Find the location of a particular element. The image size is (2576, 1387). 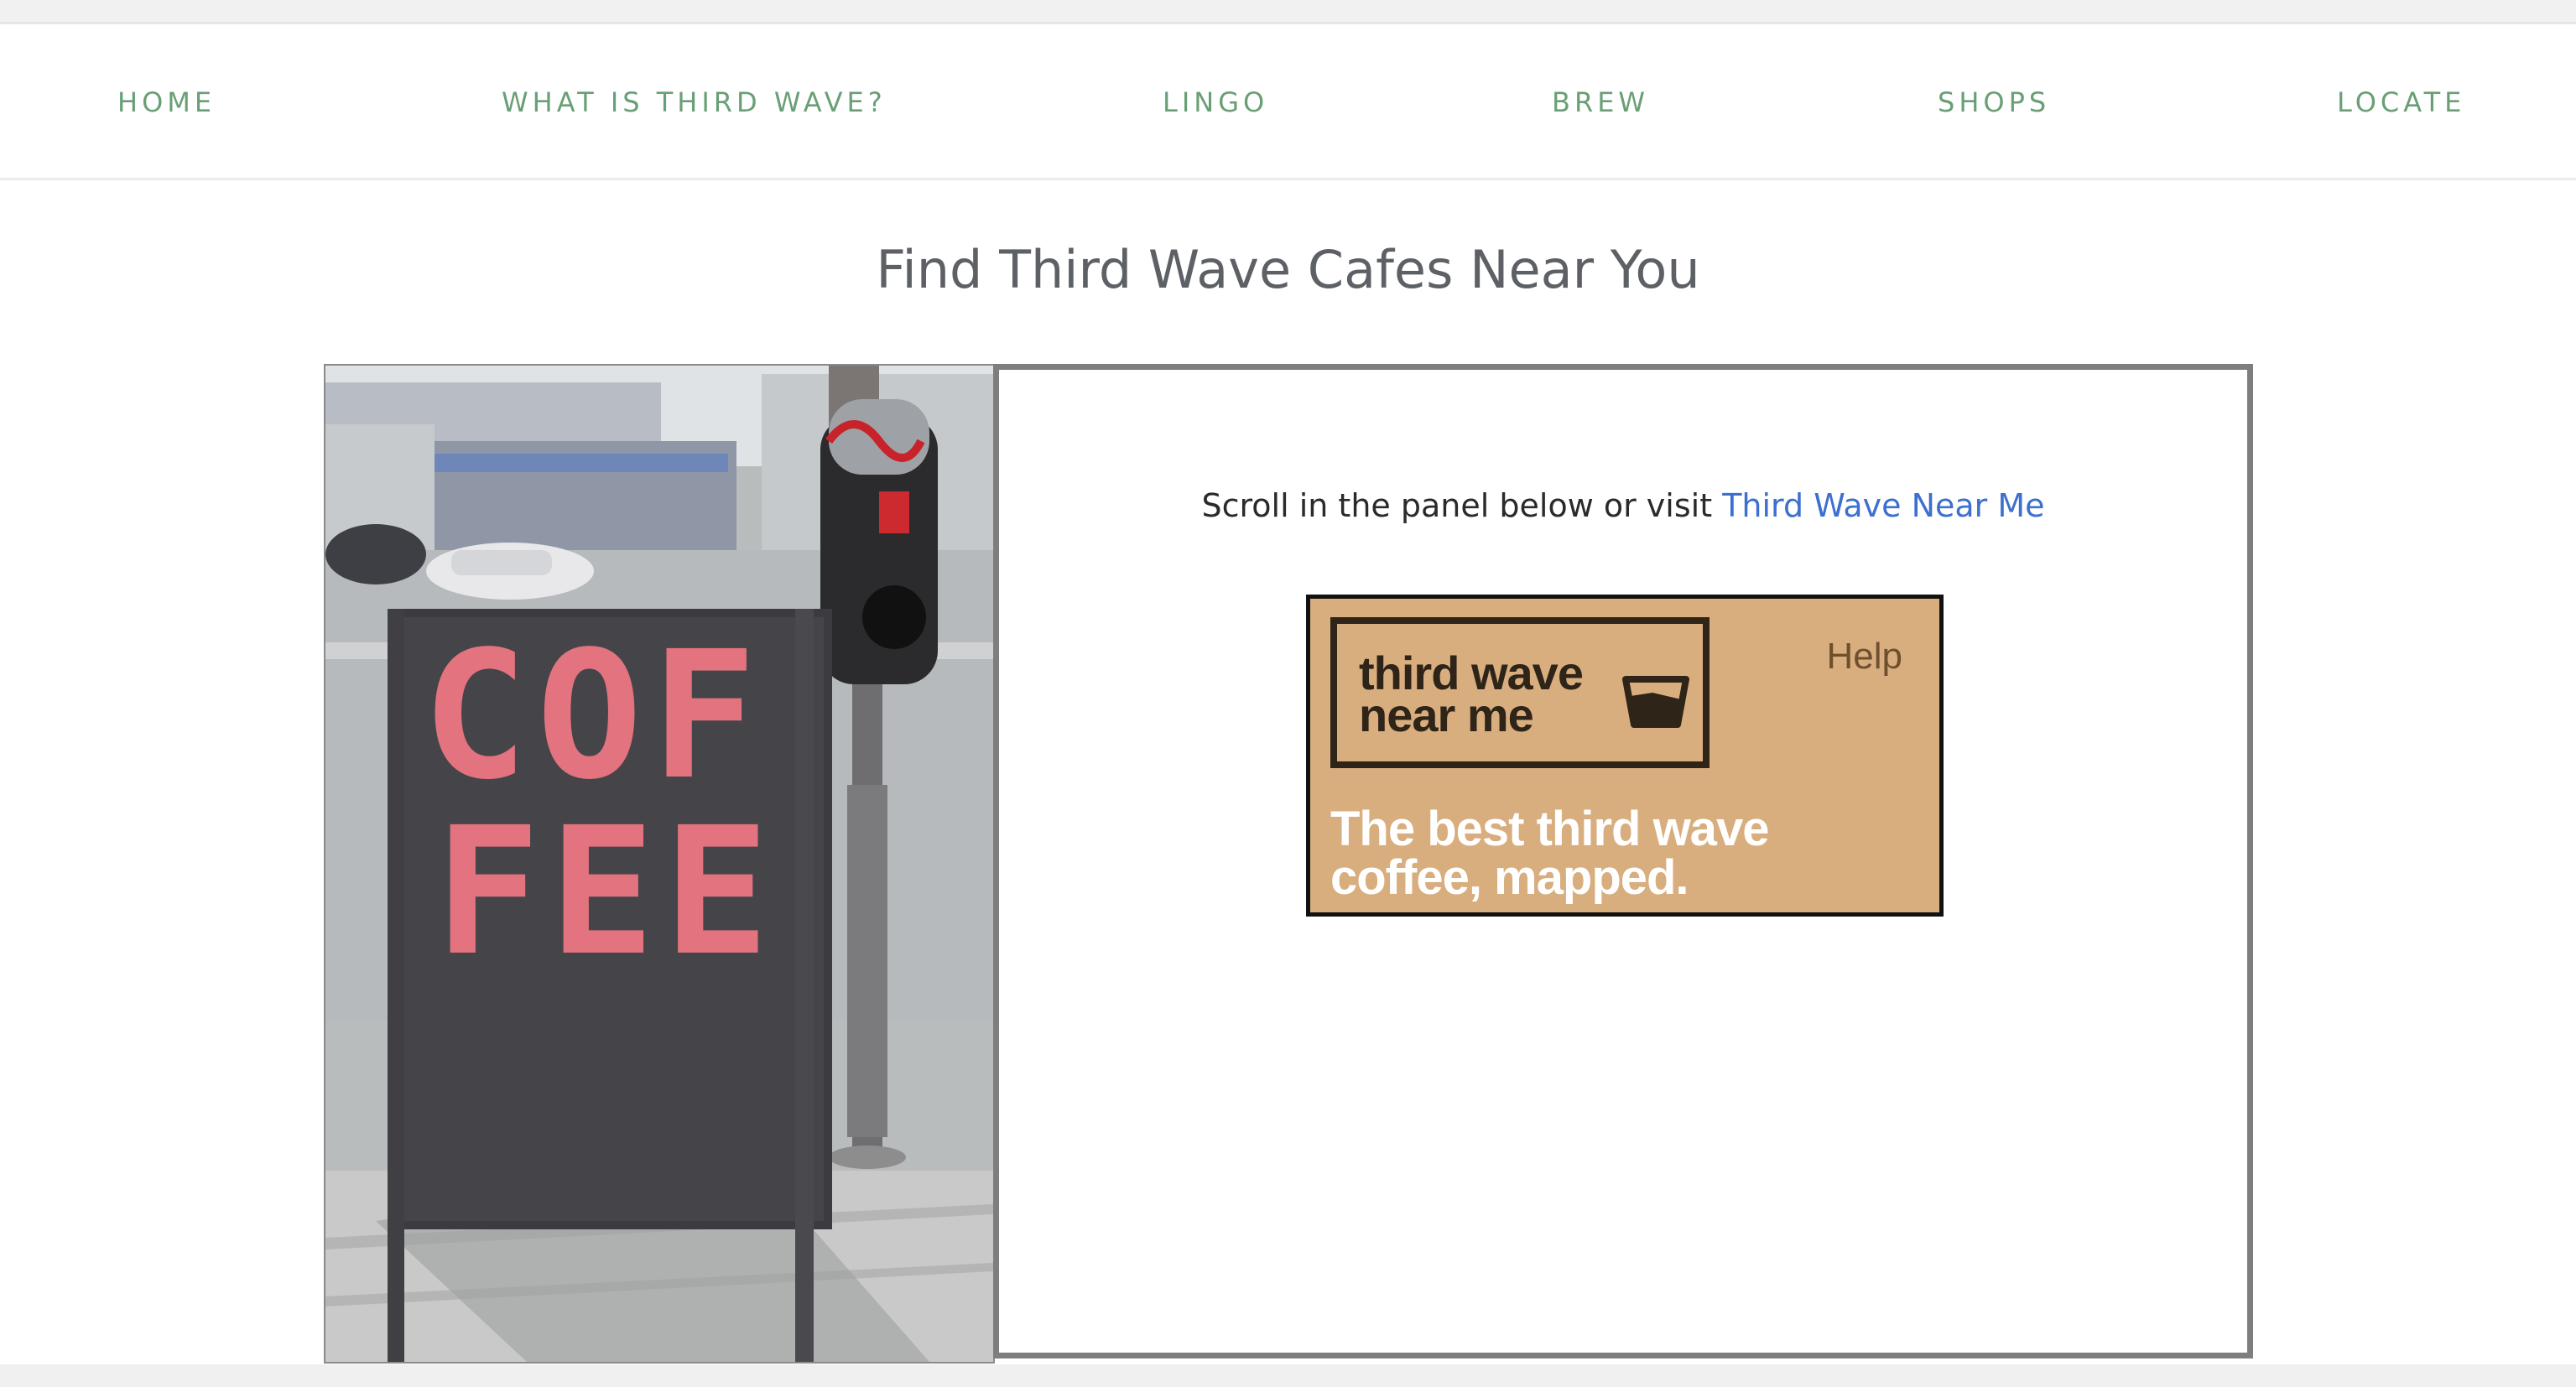

nav-item-what-is-third-wave: WHAT IS THIRD WAVE? is located at coordinates (694, 101).